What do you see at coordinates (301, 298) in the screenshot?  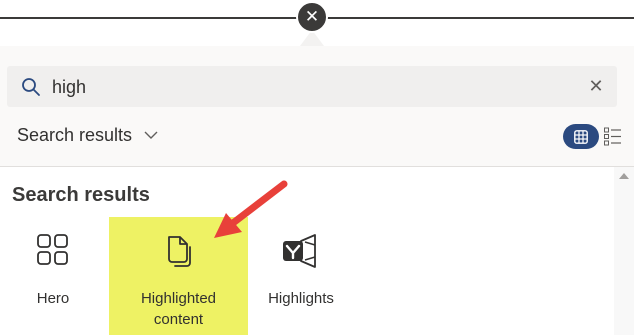 I see `result-tile-label: Highlights` at bounding box center [301, 298].